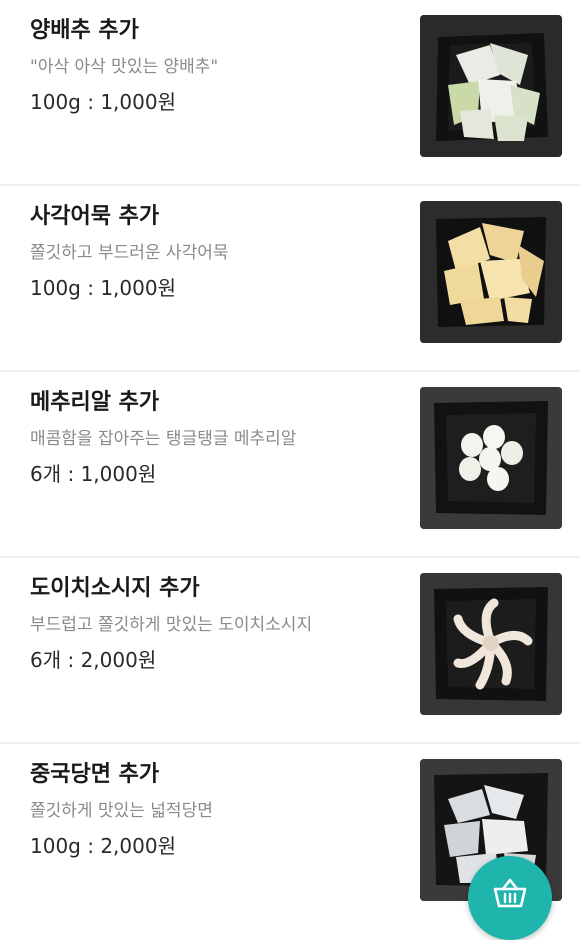  What do you see at coordinates (491, 272) in the screenshot?
I see `fishcake-image` at bounding box center [491, 272].